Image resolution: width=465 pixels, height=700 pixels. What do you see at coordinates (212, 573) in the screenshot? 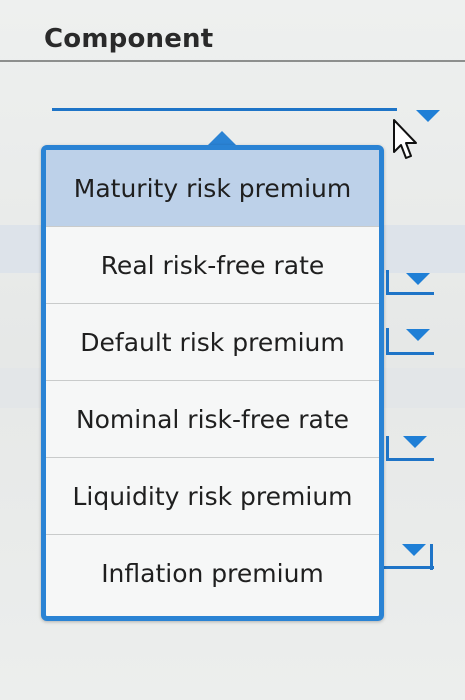
I see `dropdown-option: Inflation premium` at bounding box center [212, 573].